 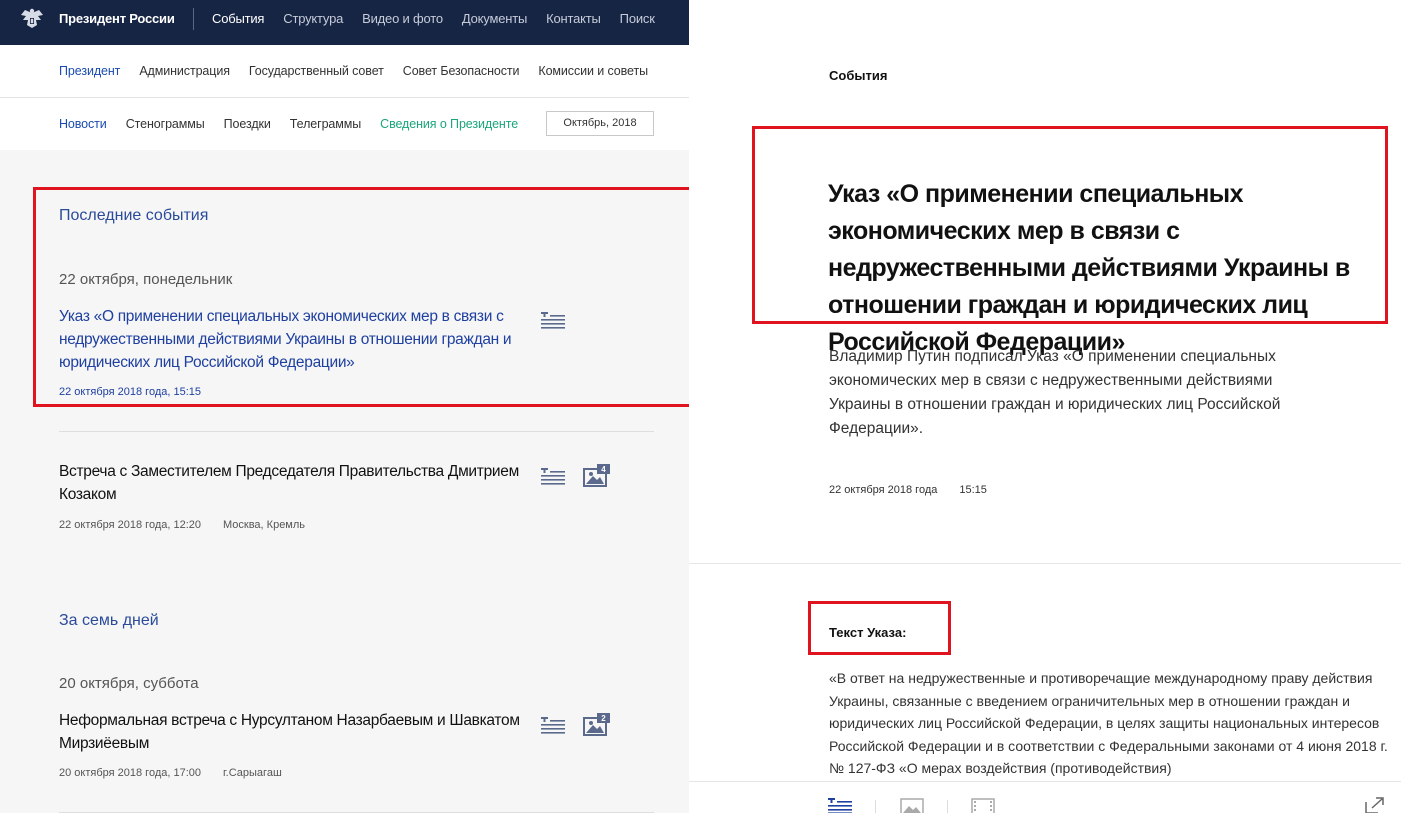 I want to click on article-divider, so click(x=1045, y=563).